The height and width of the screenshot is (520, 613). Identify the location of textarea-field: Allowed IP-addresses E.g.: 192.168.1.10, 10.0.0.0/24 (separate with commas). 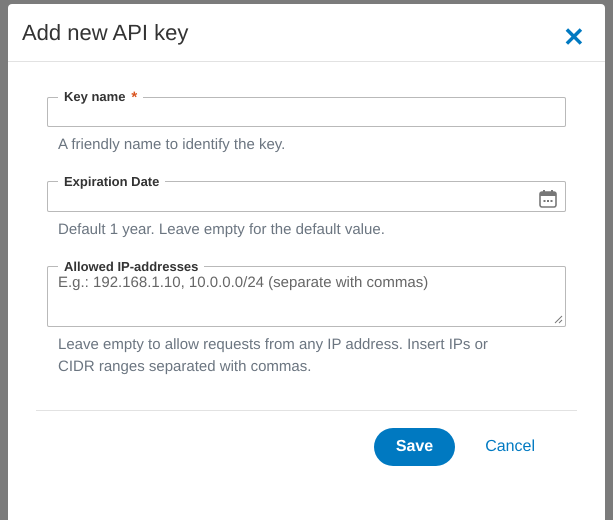
(306, 293).